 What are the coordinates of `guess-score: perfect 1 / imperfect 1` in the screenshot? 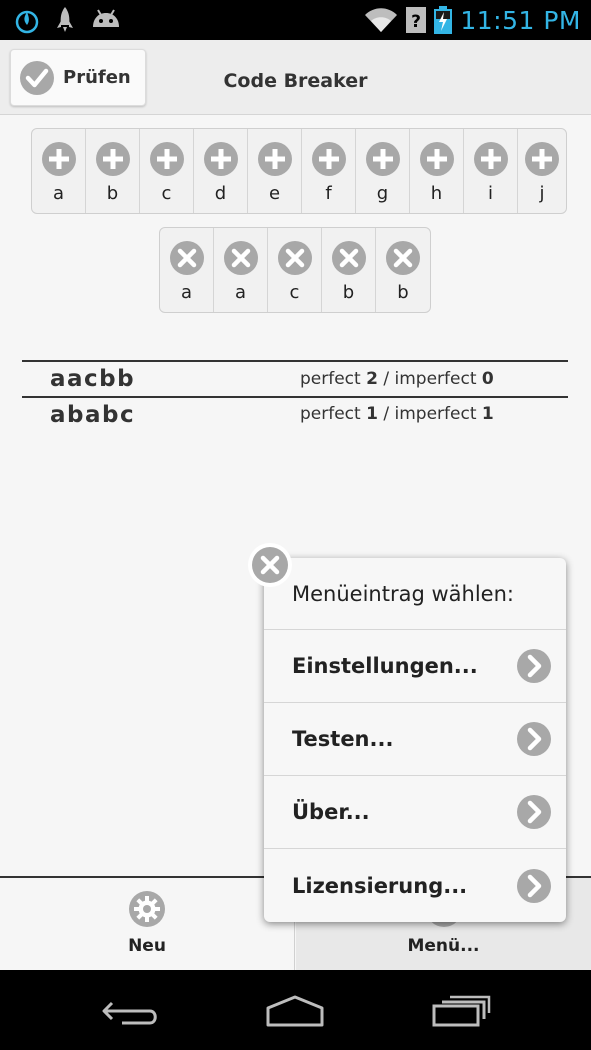 It's located at (397, 414).